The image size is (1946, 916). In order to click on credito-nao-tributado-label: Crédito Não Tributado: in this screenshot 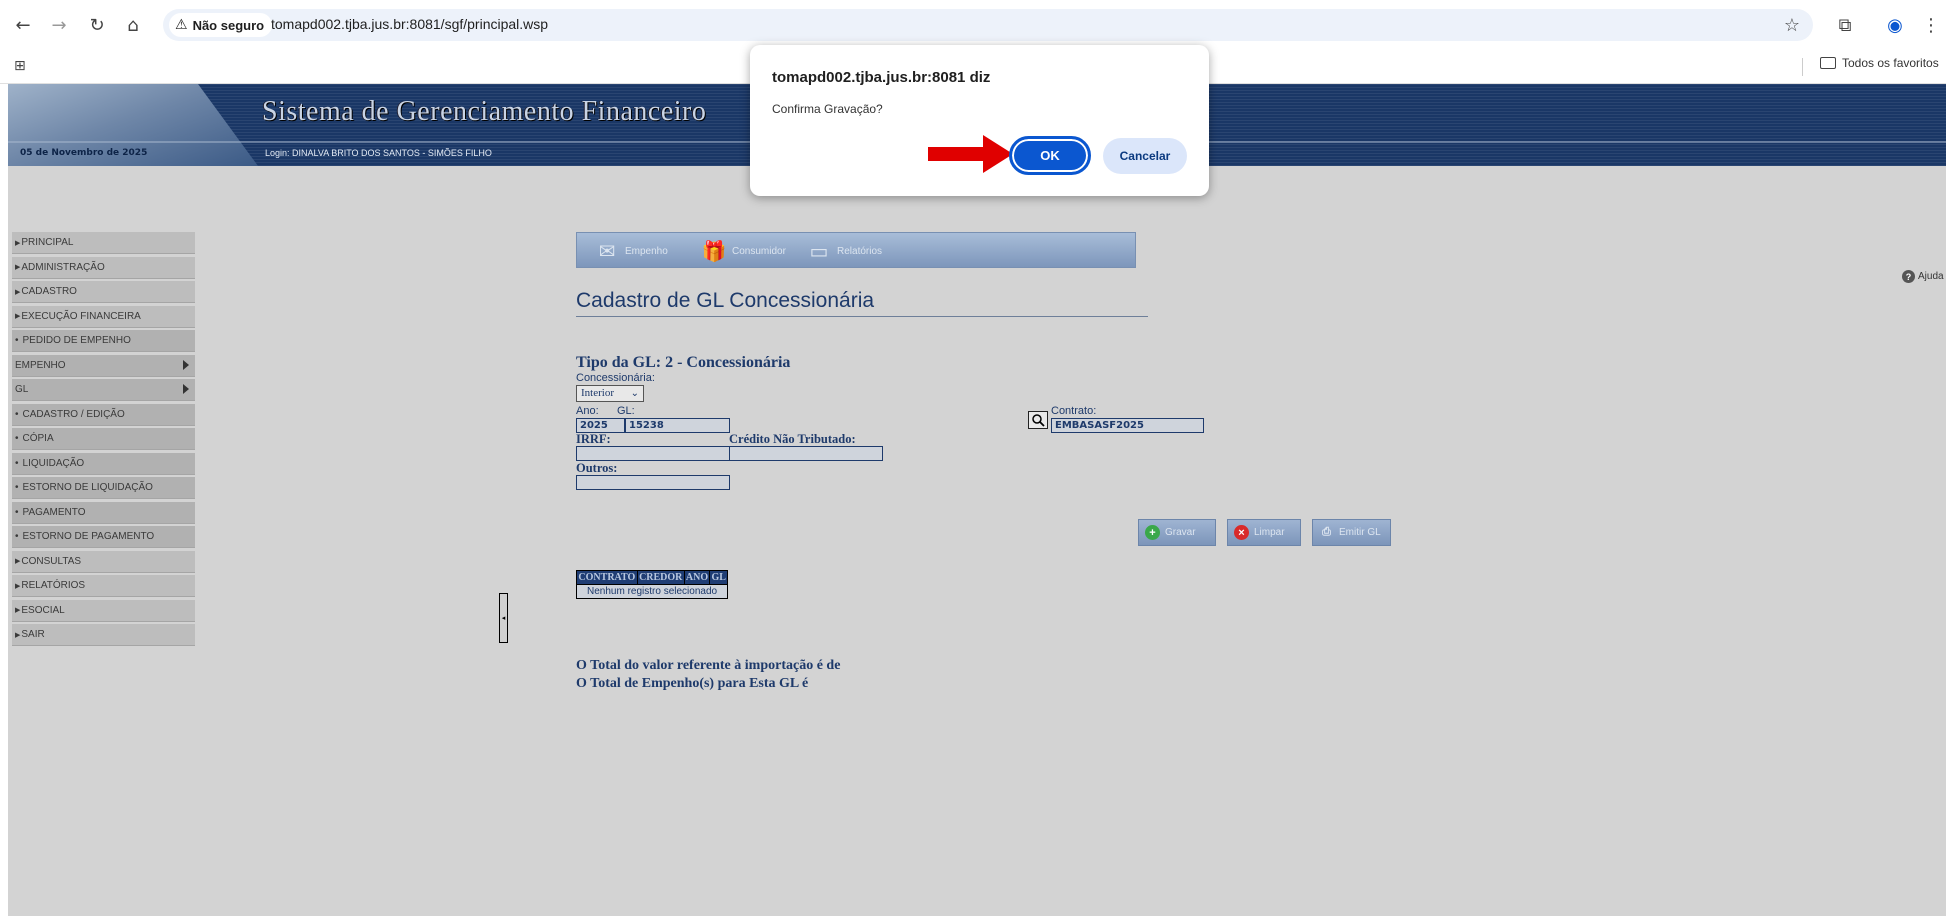, I will do `click(792, 439)`.